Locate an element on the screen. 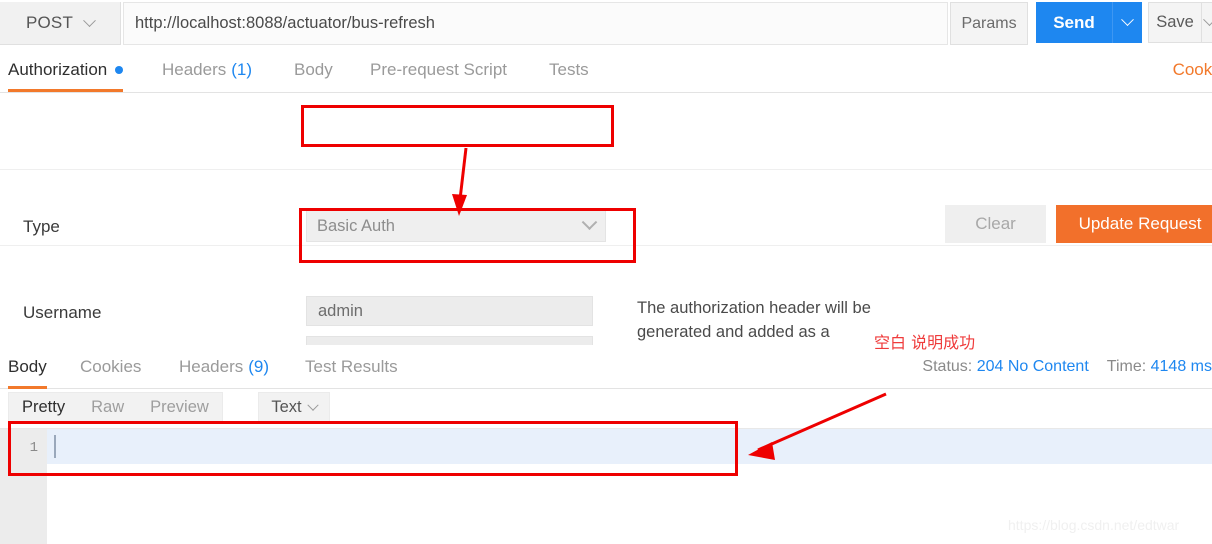 The width and height of the screenshot is (1212, 544). save-label: Save is located at coordinates (1175, 22).